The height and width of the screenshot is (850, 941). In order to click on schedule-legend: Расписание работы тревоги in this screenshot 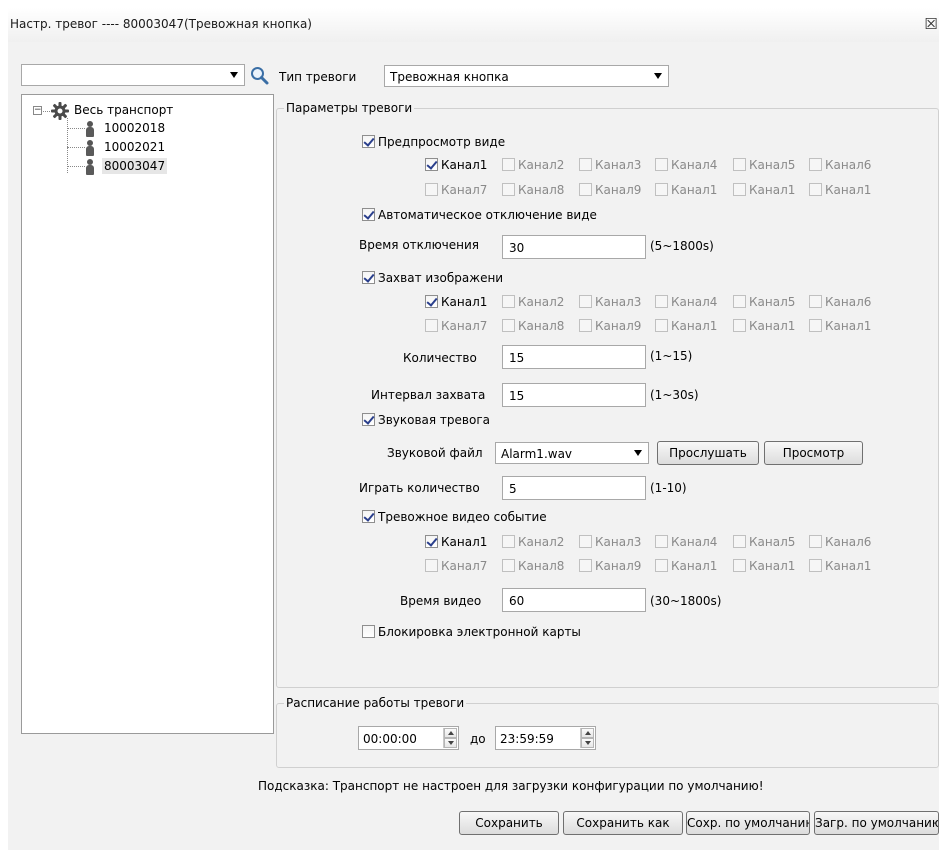, I will do `click(375, 703)`.